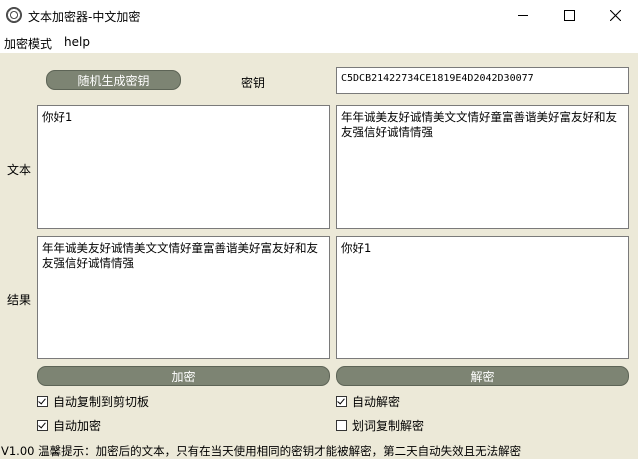 Image resolution: width=638 pixels, height=459 pixels. What do you see at coordinates (28, 43) in the screenshot?
I see `menu-encrypt-mode: 加密模式` at bounding box center [28, 43].